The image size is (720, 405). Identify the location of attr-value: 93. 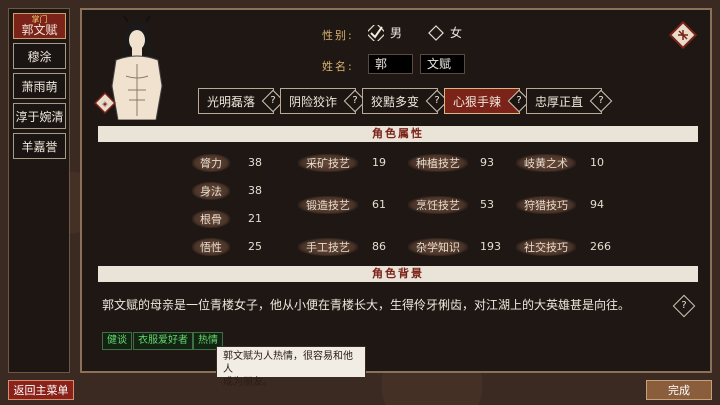
(487, 162).